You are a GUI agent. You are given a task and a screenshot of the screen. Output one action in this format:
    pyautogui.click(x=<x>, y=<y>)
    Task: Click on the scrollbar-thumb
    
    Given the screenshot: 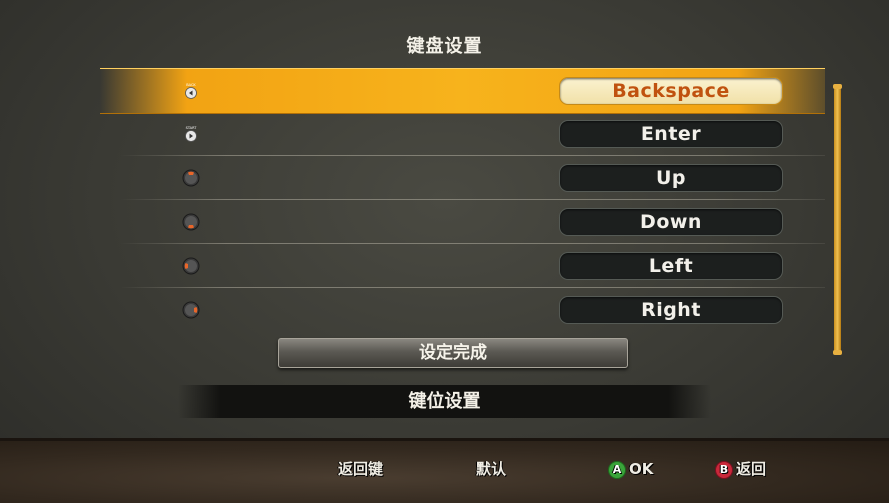 What is the action you would take?
    pyautogui.click(x=837, y=220)
    